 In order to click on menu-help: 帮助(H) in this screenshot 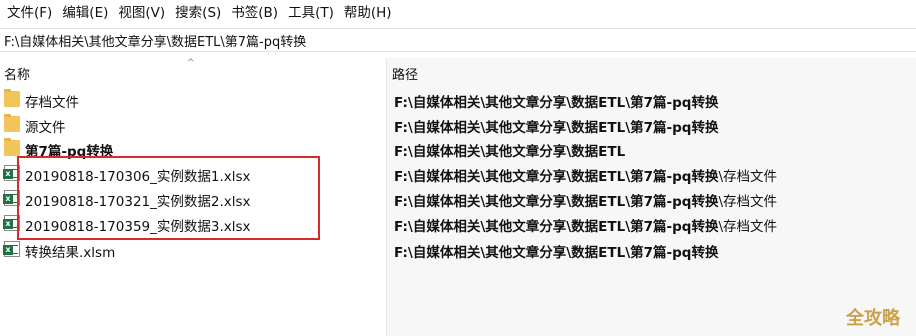, I will do `click(370, 13)`.